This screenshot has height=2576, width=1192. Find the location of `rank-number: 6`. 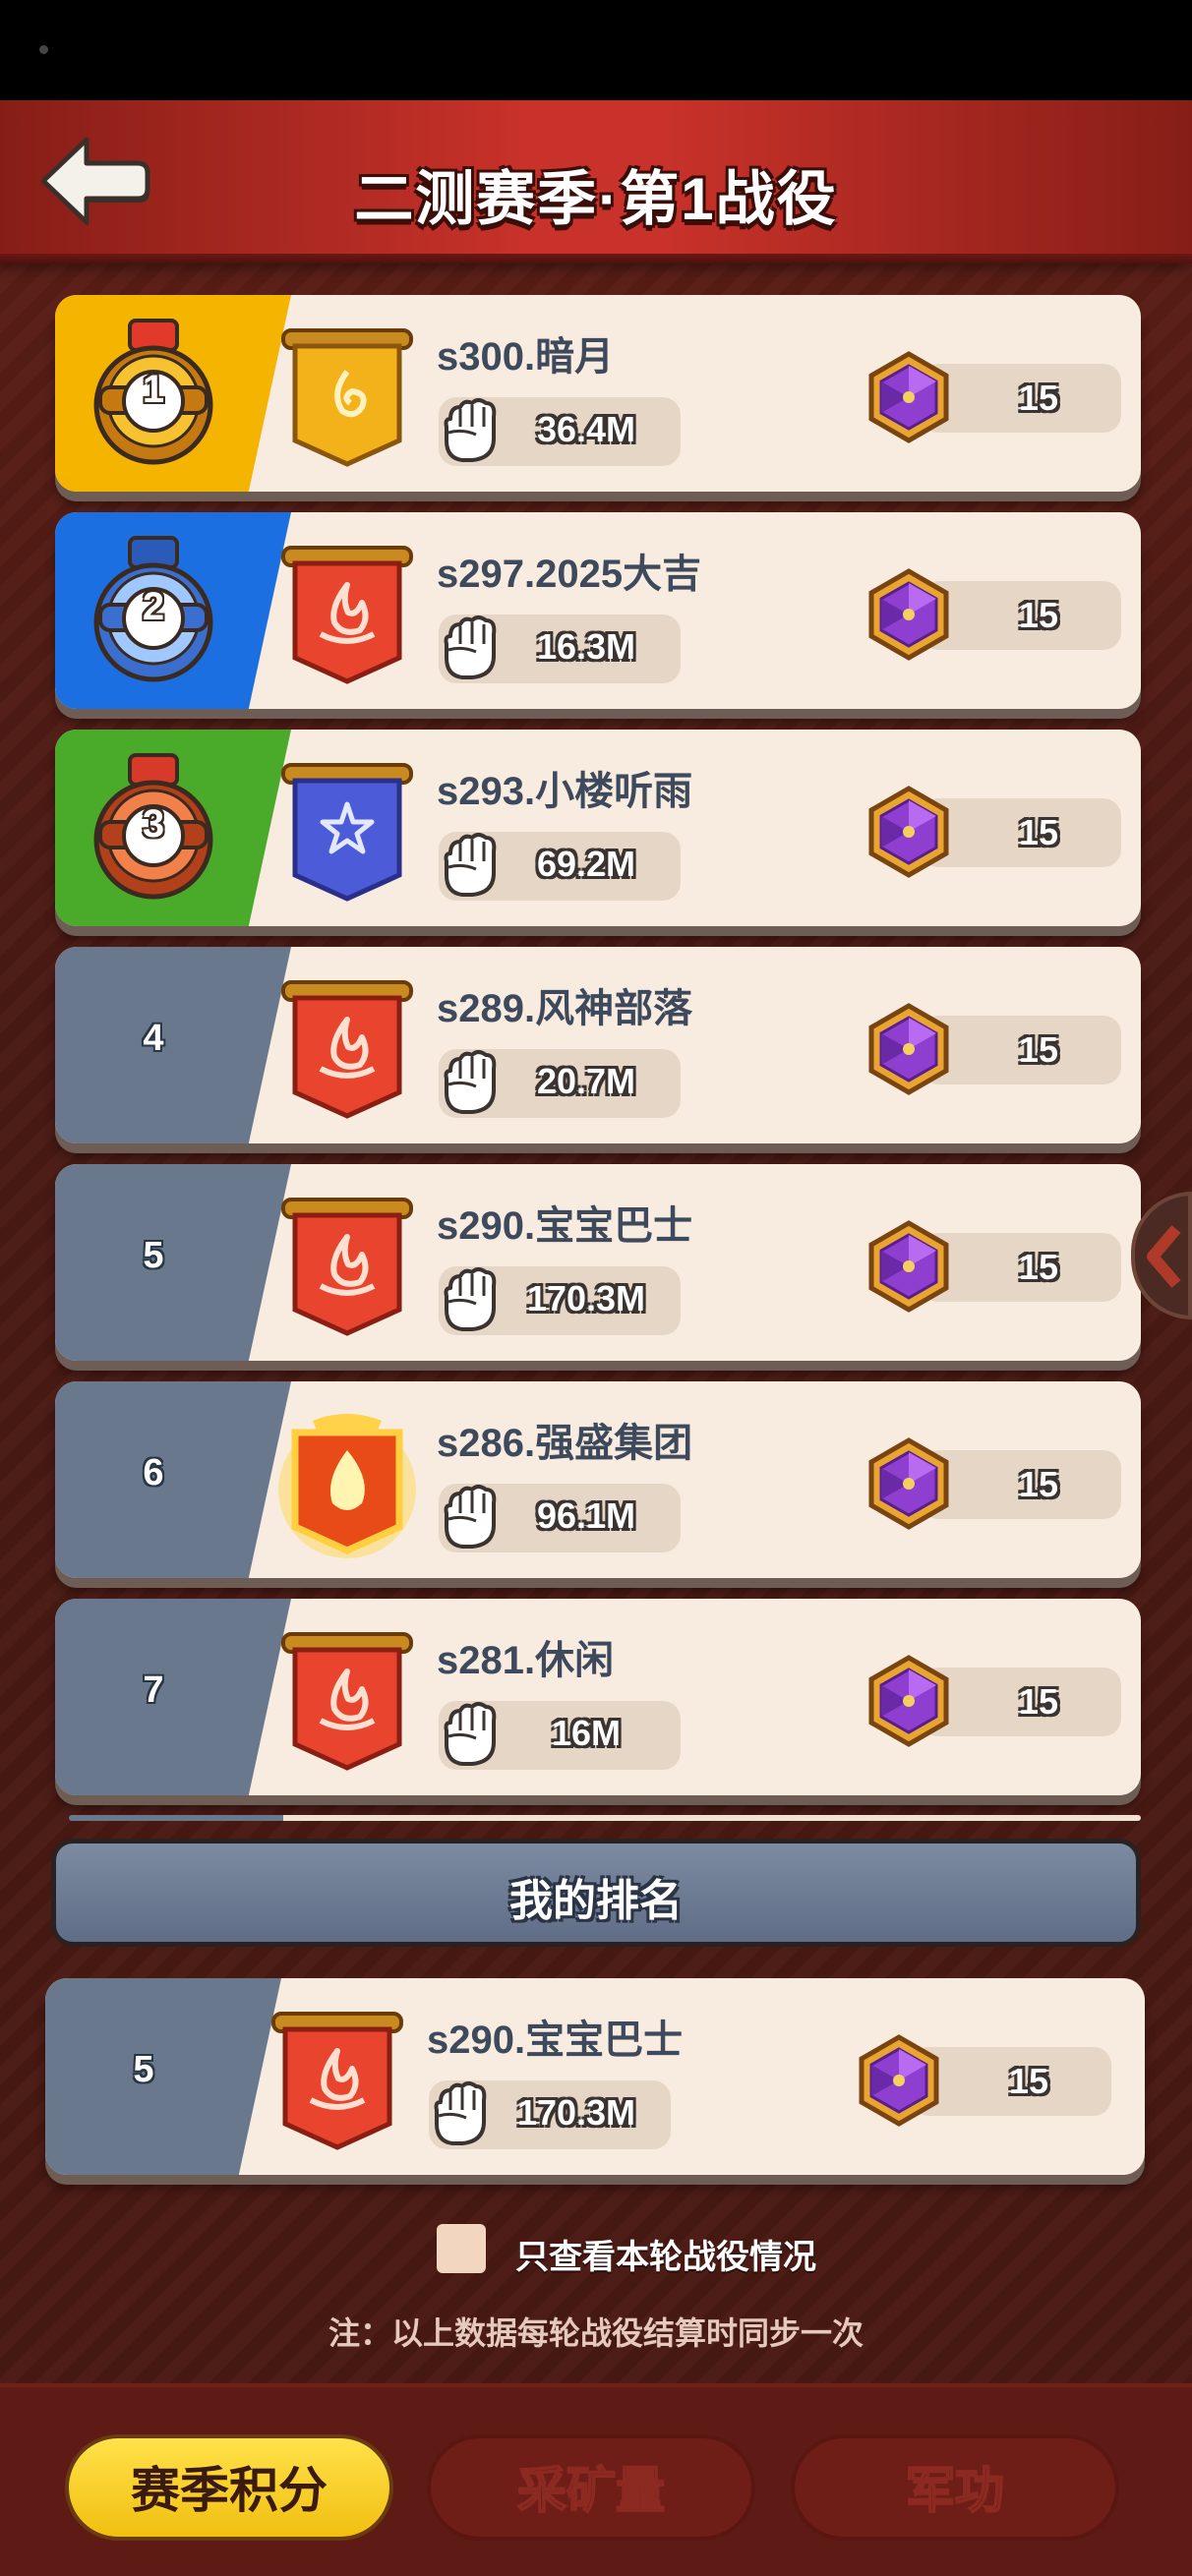

rank-number: 6 is located at coordinates (154, 1472).